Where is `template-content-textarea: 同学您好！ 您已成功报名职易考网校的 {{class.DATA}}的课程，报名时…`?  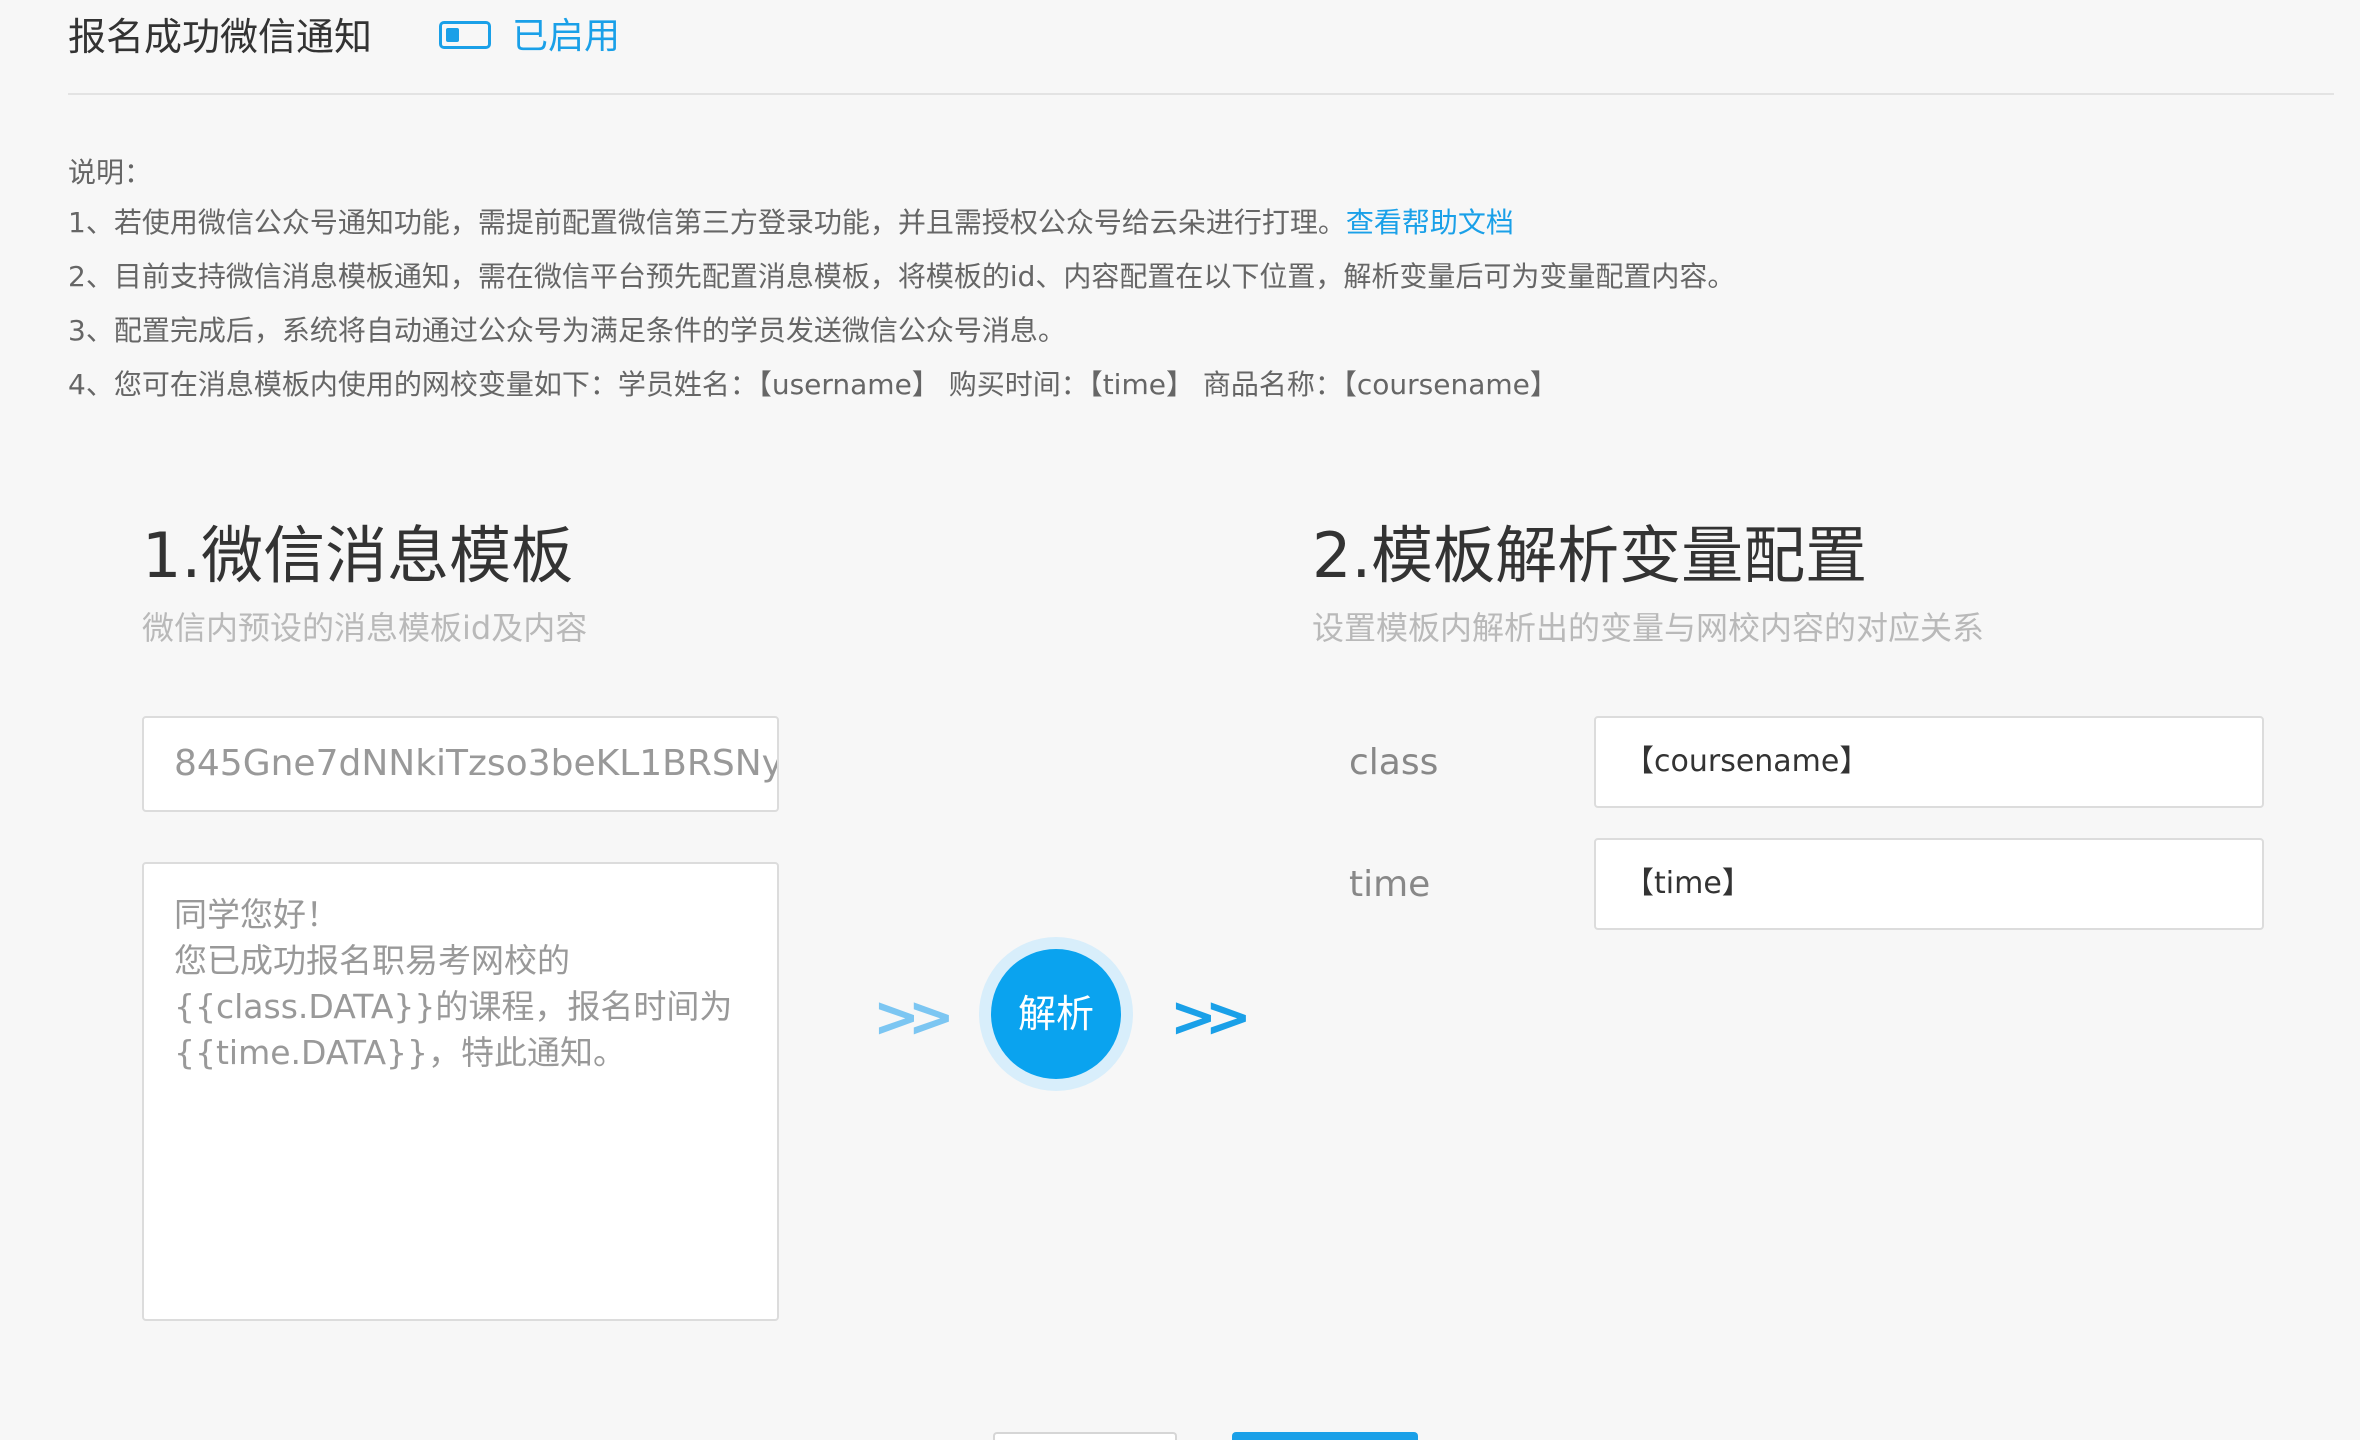
template-content-textarea: 同学您好！ 您已成功报名职易考网校的 {{class.DATA}}的课程，报名时… is located at coordinates (460, 1091).